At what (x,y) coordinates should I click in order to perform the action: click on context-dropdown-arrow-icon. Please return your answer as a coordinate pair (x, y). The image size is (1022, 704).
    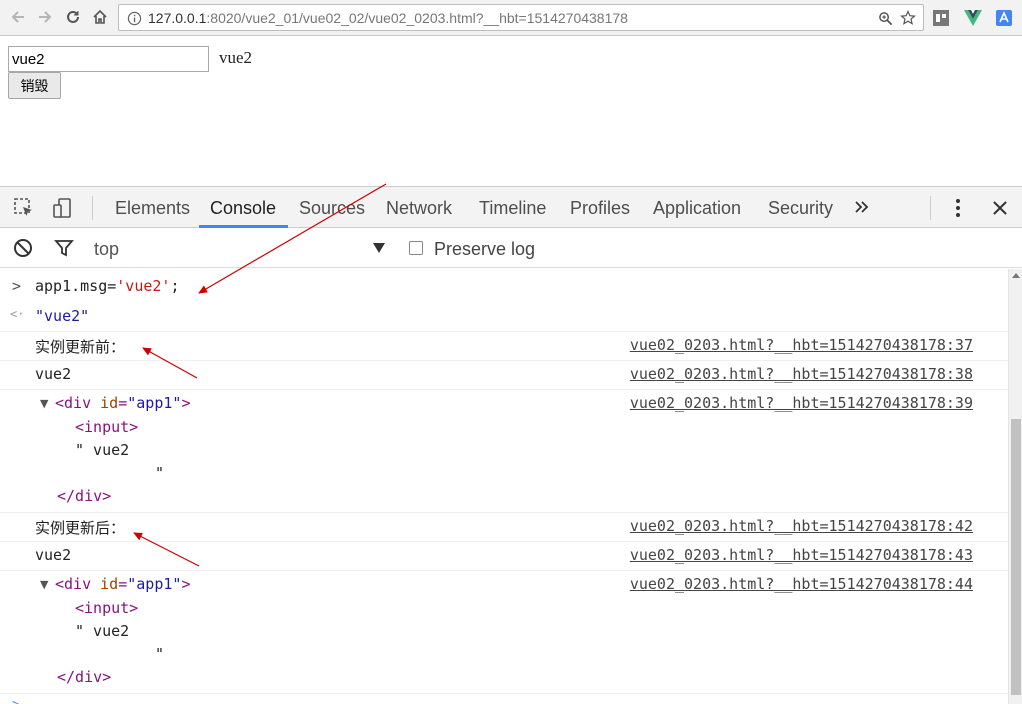
    Looking at the image, I should click on (379, 248).